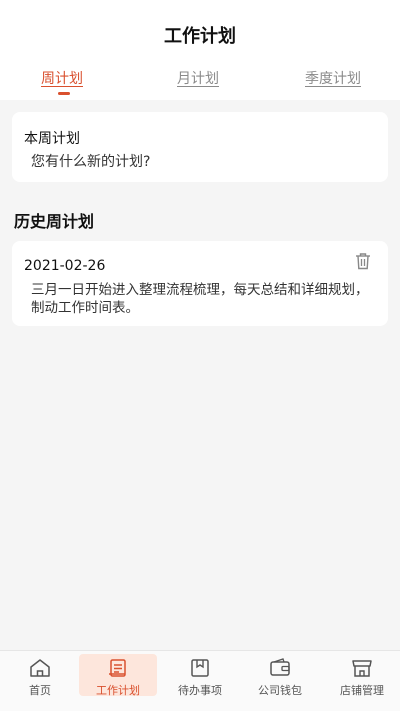 This screenshot has width=400, height=711. I want to click on trash-icon, so click(363, 261).